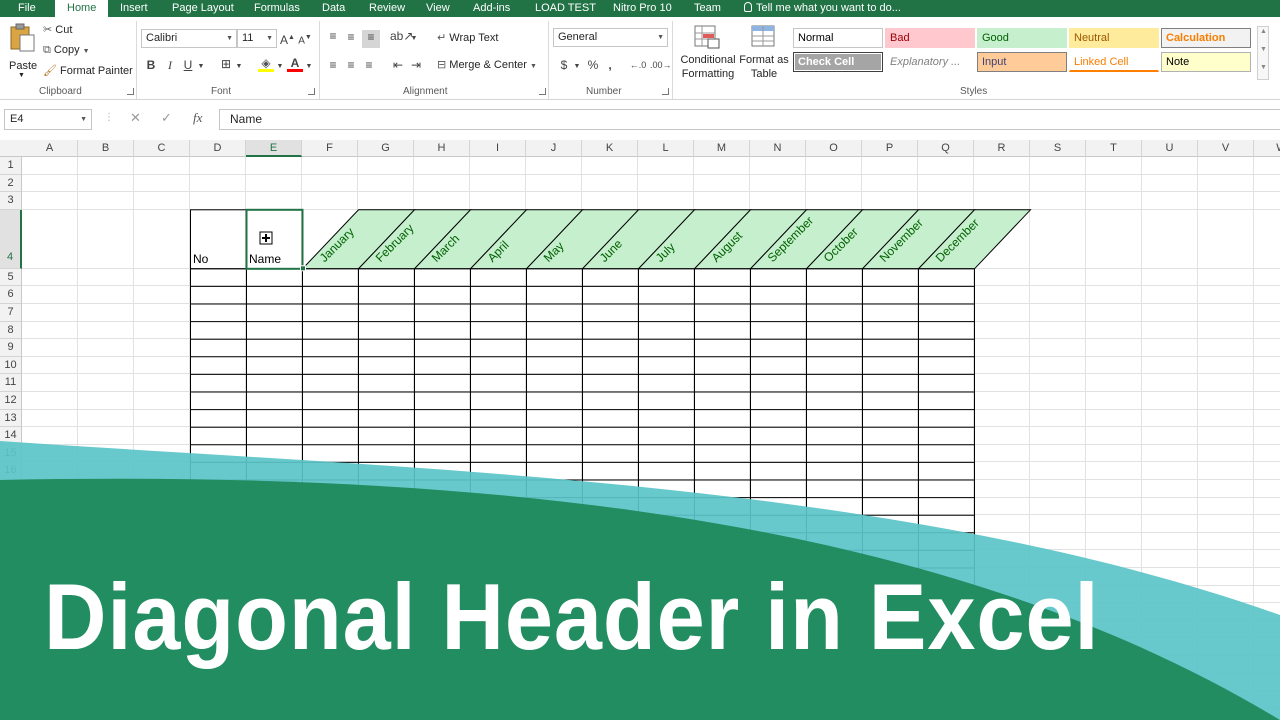 This screenshot has width=1280, height=720. Describe the element at coordinates (265, 259) in the screenshot. I see `cell-e4-label: Name` at that location.